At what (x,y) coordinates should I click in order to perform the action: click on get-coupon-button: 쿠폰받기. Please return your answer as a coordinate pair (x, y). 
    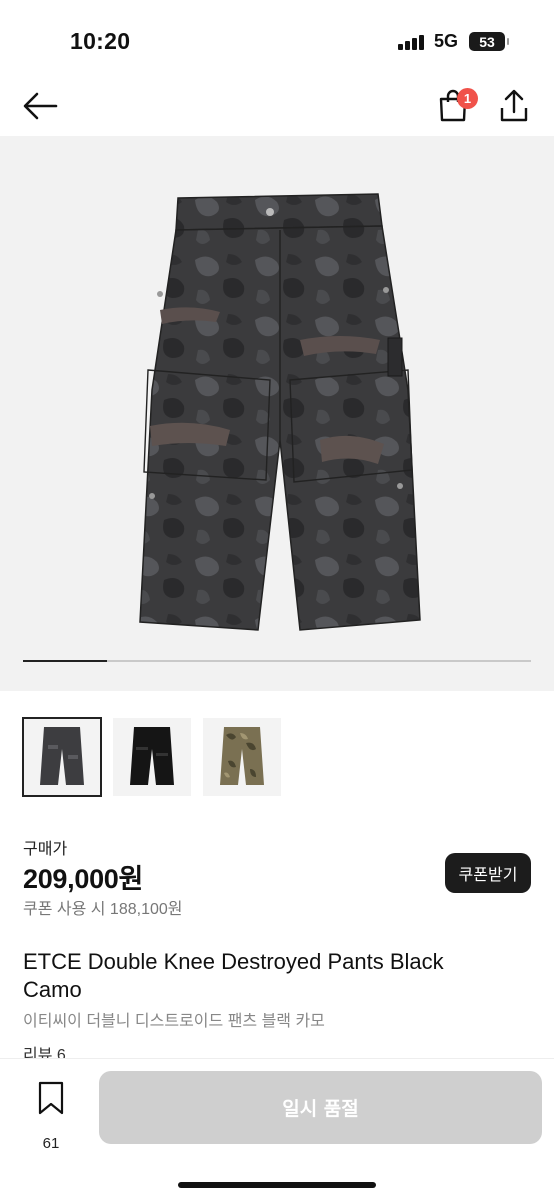
    Looking at the image, I should click on (488, 873).